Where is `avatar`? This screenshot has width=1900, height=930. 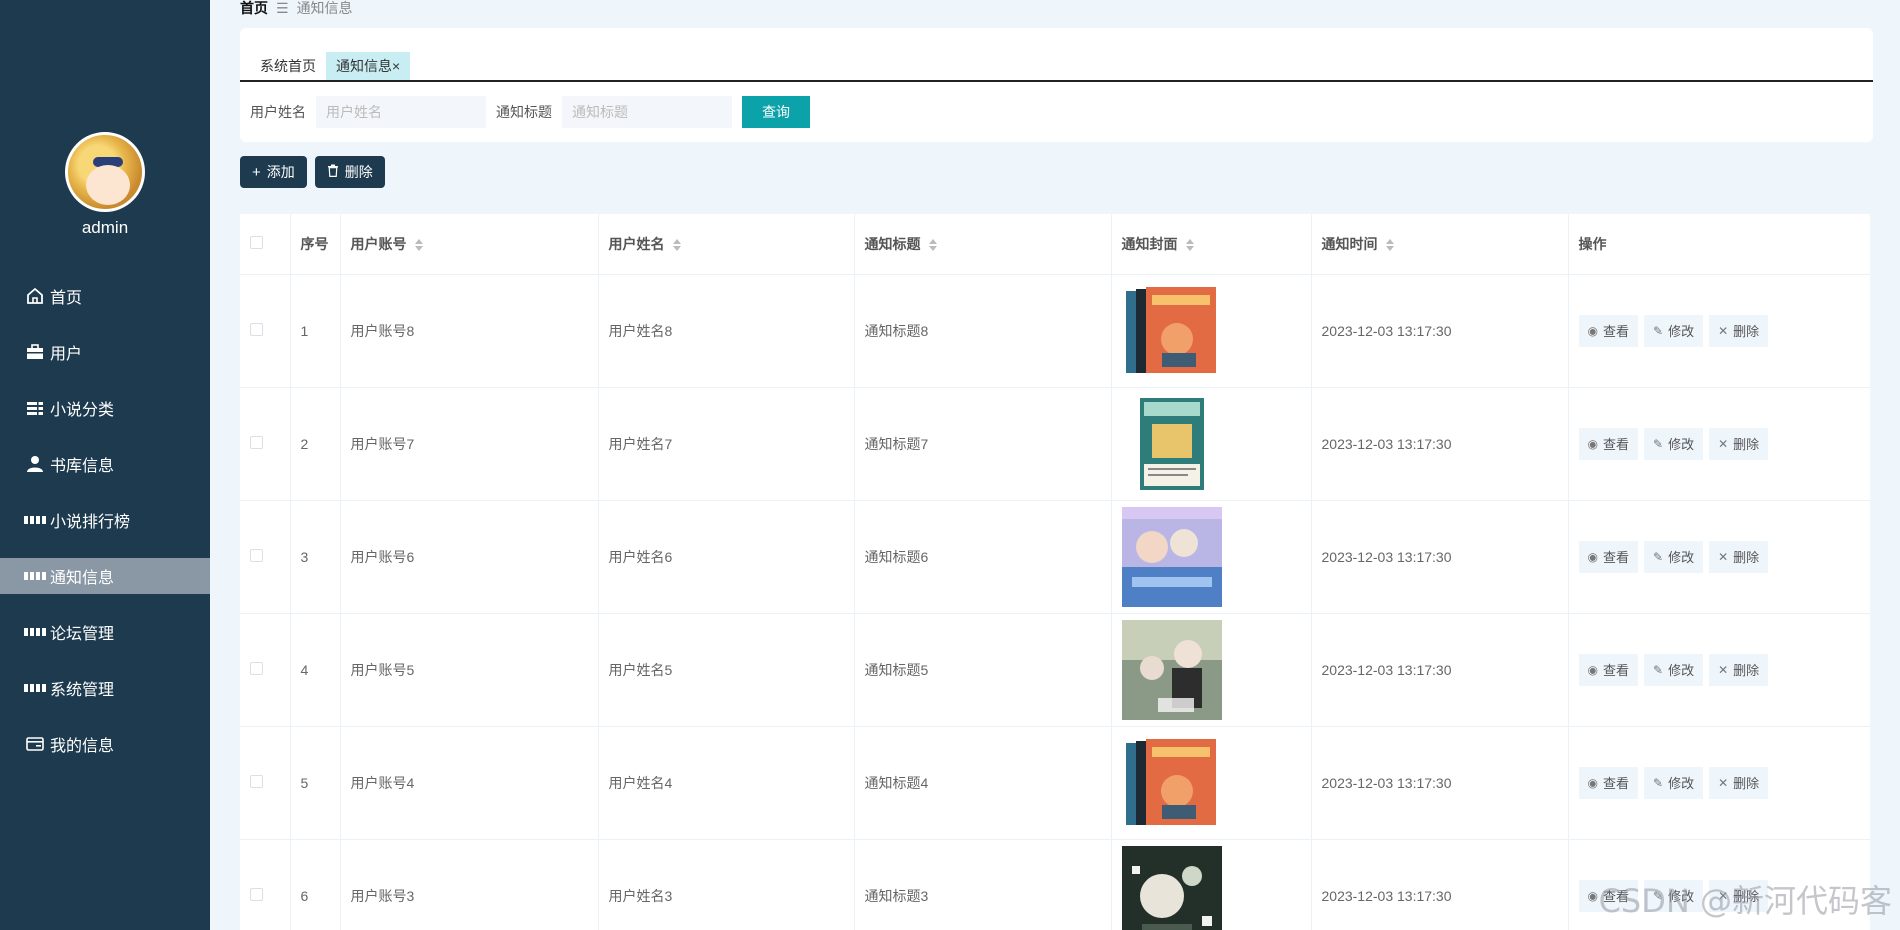 avatar is located at coordinates (105, 172).